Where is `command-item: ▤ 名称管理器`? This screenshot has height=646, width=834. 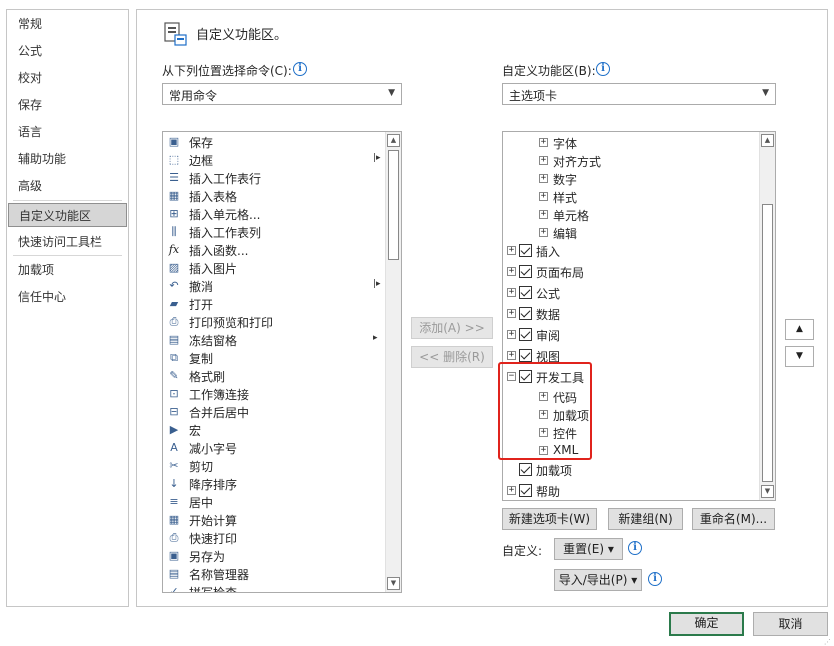
command-item: ▤ 名称管理器 is located at coordinates (277, 574).